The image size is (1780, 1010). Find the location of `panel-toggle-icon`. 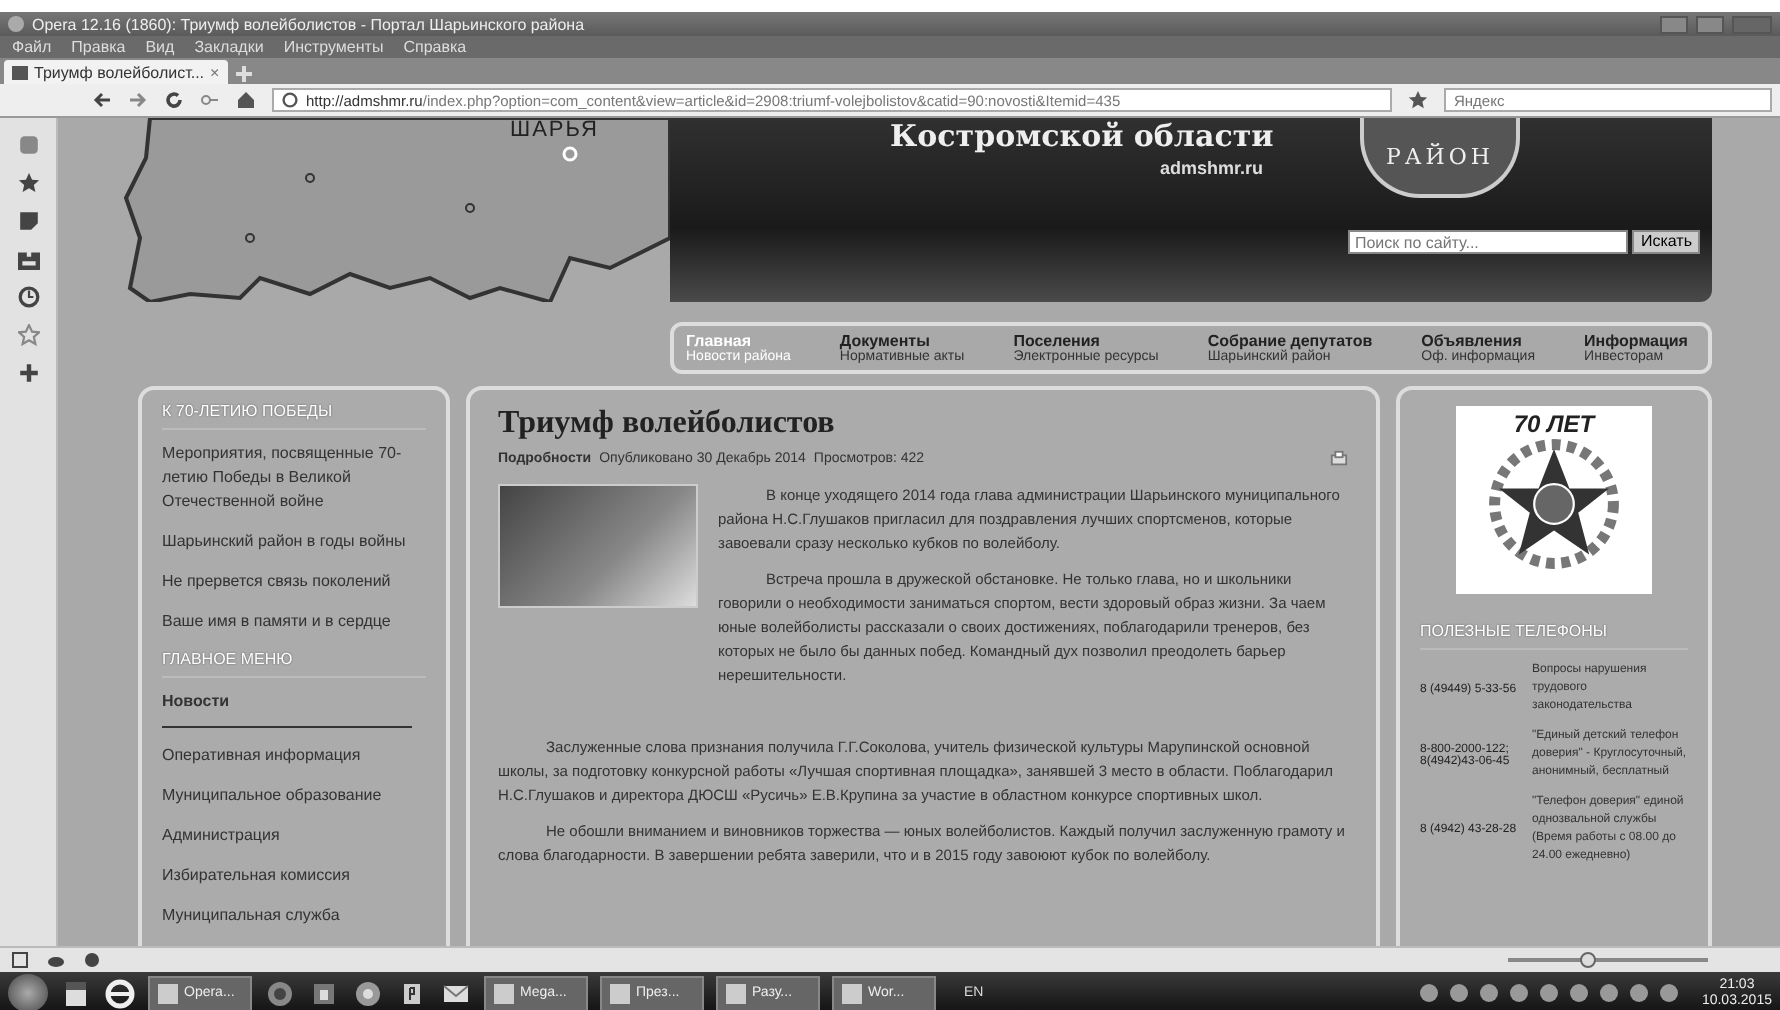

panel-toggle-icon is located at coordinates (20, 960).